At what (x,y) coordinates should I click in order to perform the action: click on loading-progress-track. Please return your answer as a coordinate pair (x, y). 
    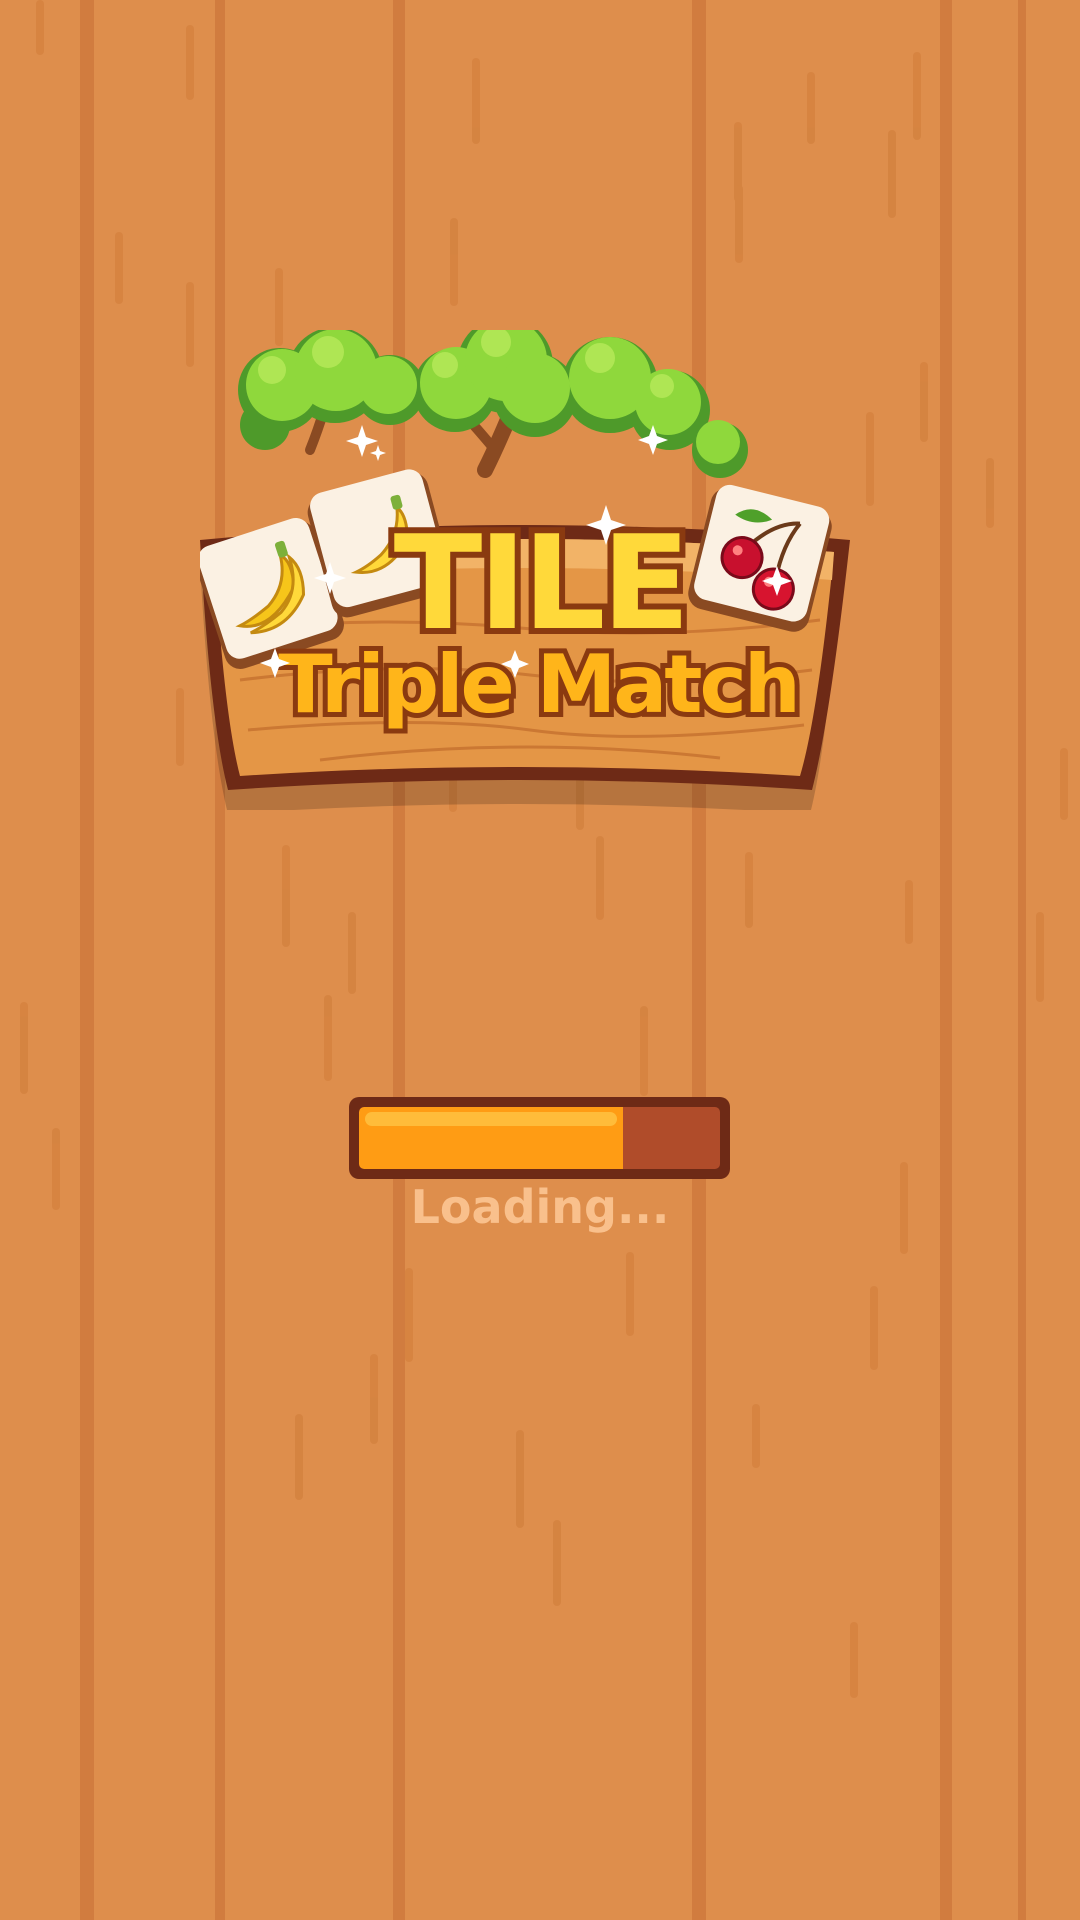
    Looking at the image, I should click on (539, 1138).